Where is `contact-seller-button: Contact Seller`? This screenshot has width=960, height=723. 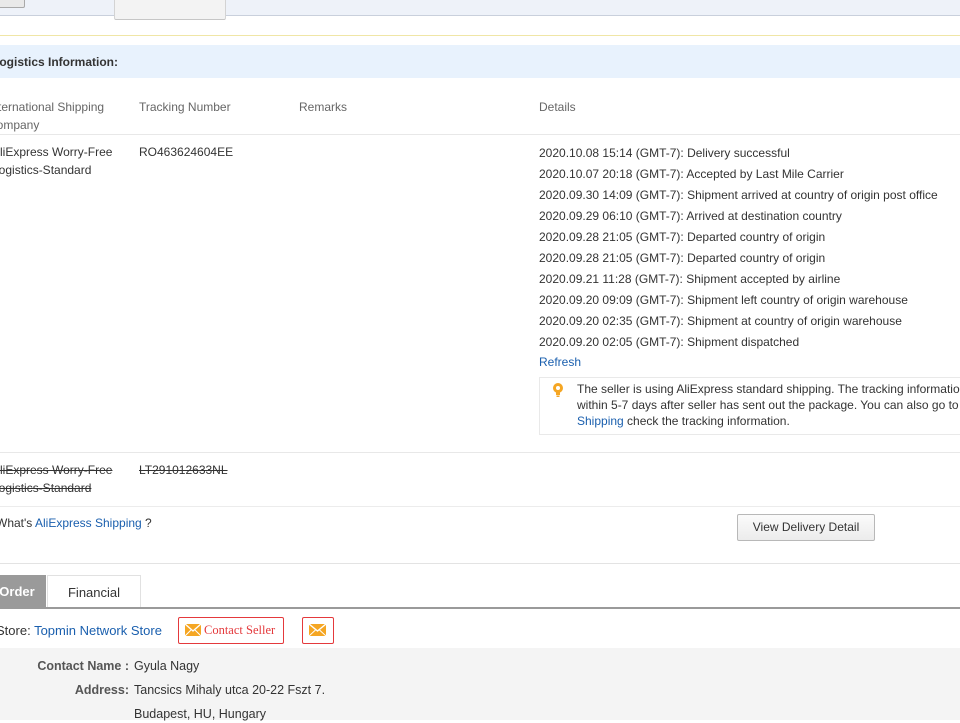 contact-seller-button: Contact Seller is located at coordinates (231, 630).